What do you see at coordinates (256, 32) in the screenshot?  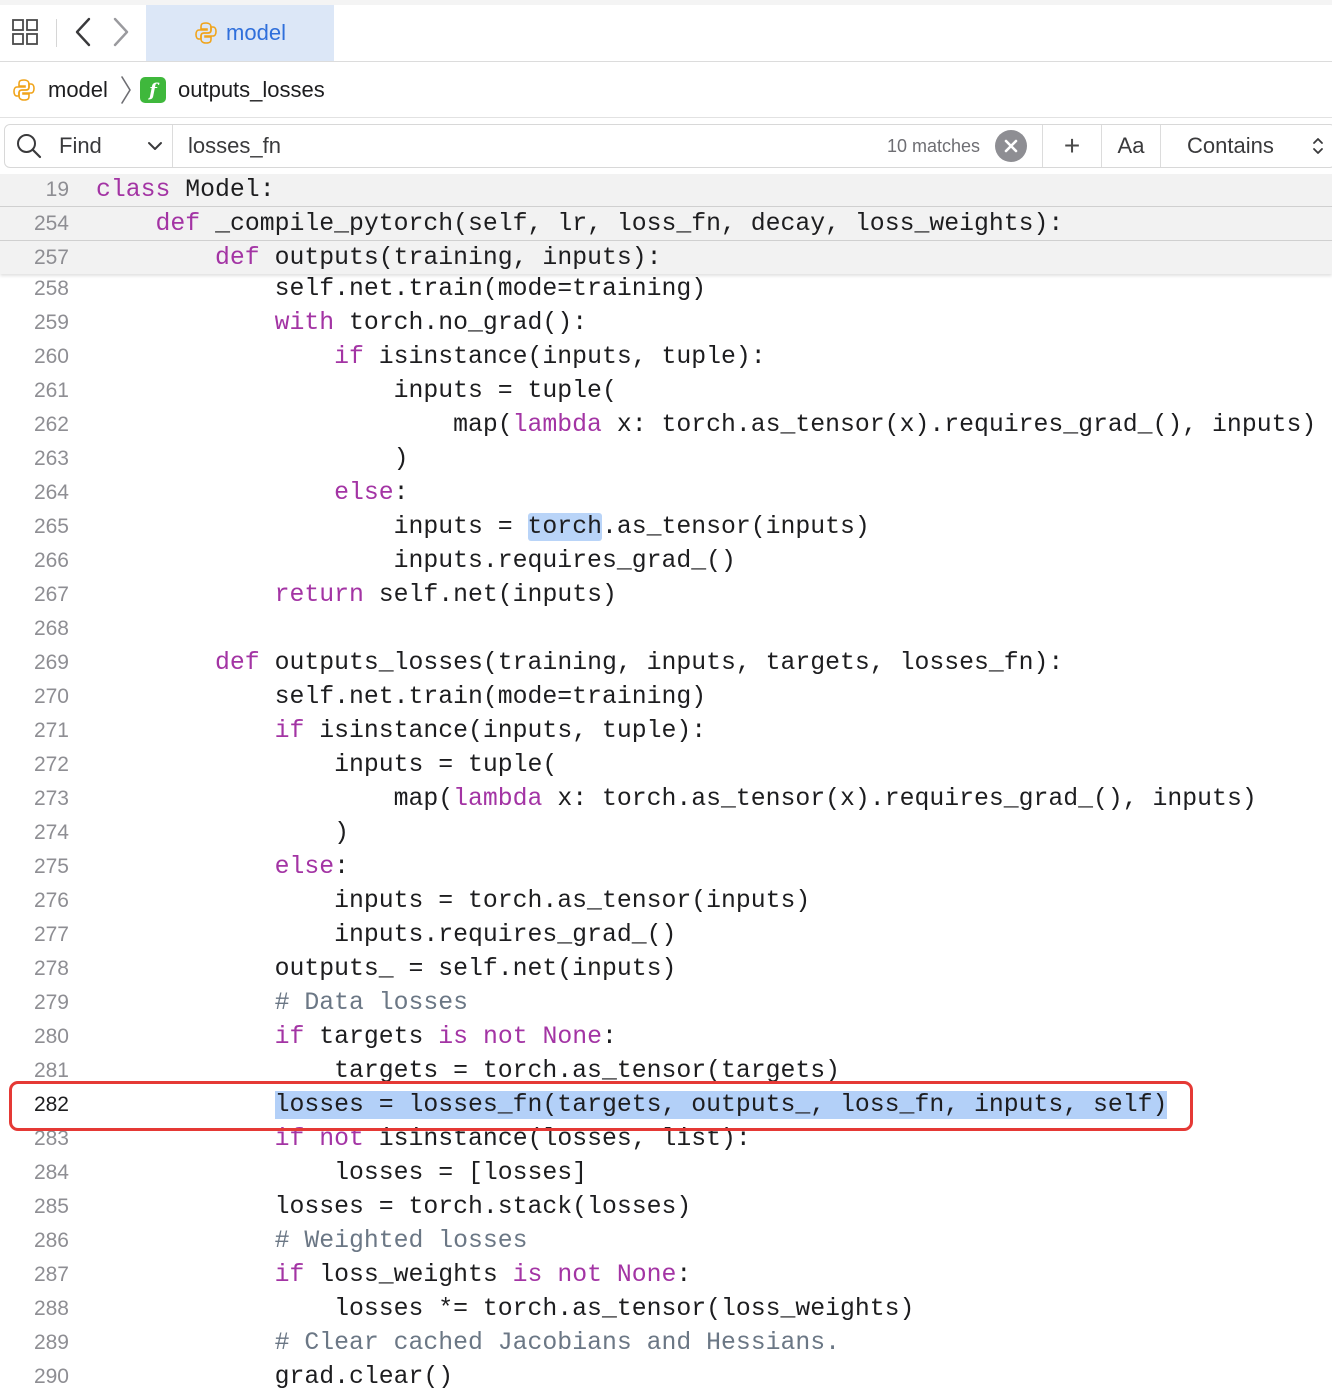 I see `tab-model-label: model` at bounding box center [256, 32].